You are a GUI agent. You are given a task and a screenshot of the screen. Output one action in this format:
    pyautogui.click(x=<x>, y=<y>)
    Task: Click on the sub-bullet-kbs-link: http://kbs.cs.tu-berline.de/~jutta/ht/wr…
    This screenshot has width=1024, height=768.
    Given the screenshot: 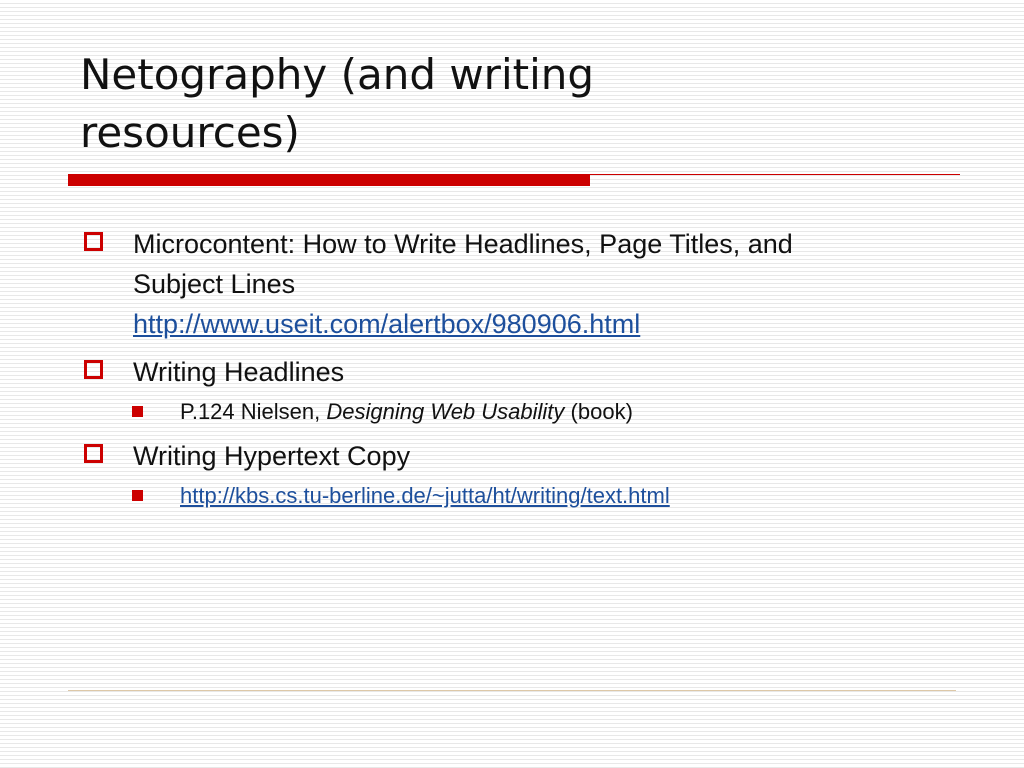 What is the action you would take?
    pyautogui.click(x=546, y=496)
    